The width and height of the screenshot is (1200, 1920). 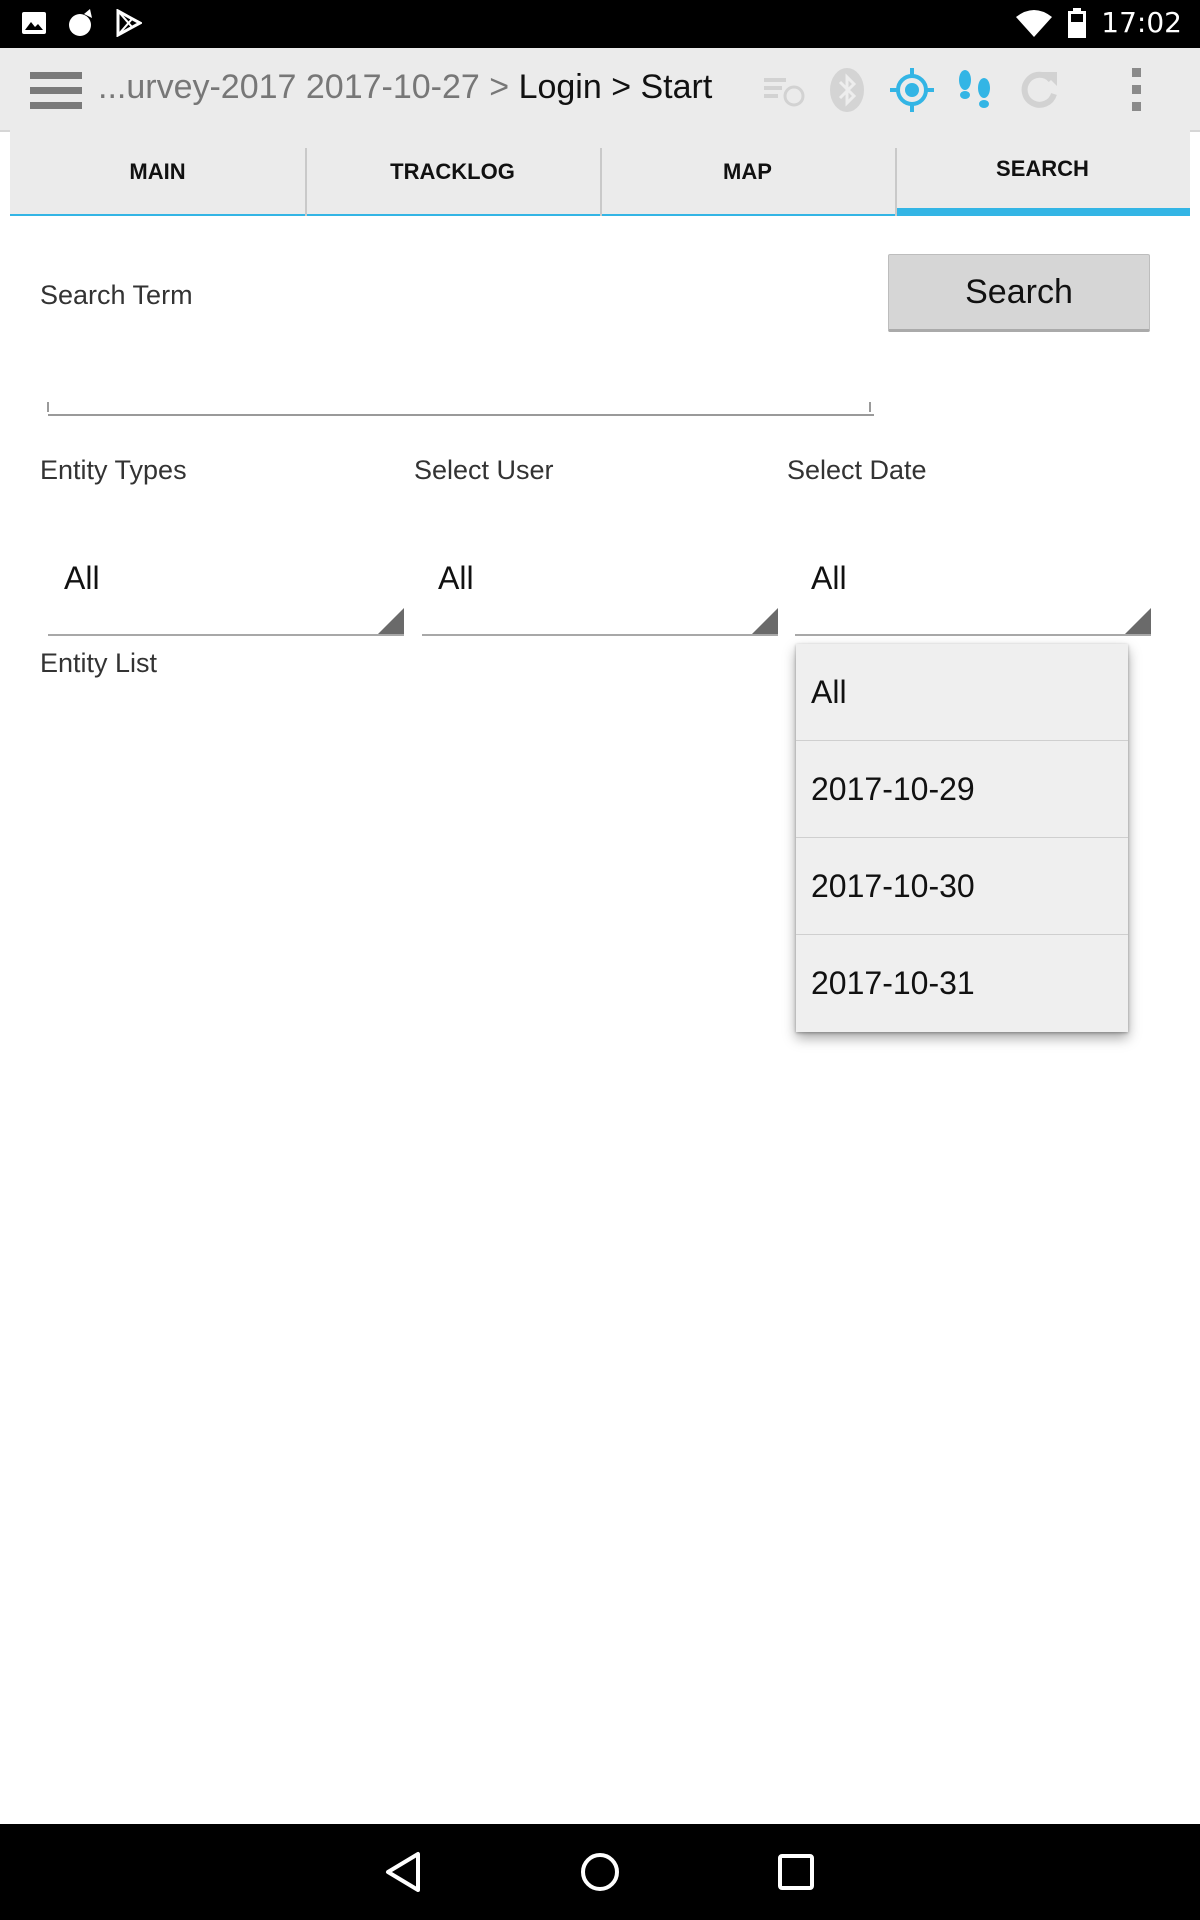 I want to click on date-option-2017-10-29: 2017-10-29, so click(x=962, y=789).